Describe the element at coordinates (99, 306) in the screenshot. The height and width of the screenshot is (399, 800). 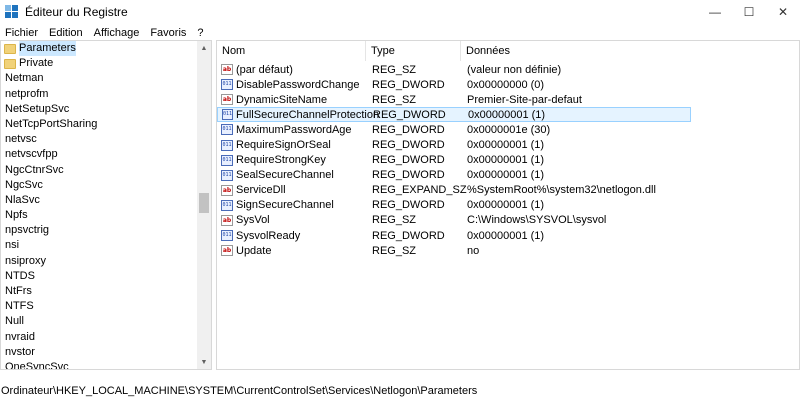
I see `tree-item: NTFS` at that location.